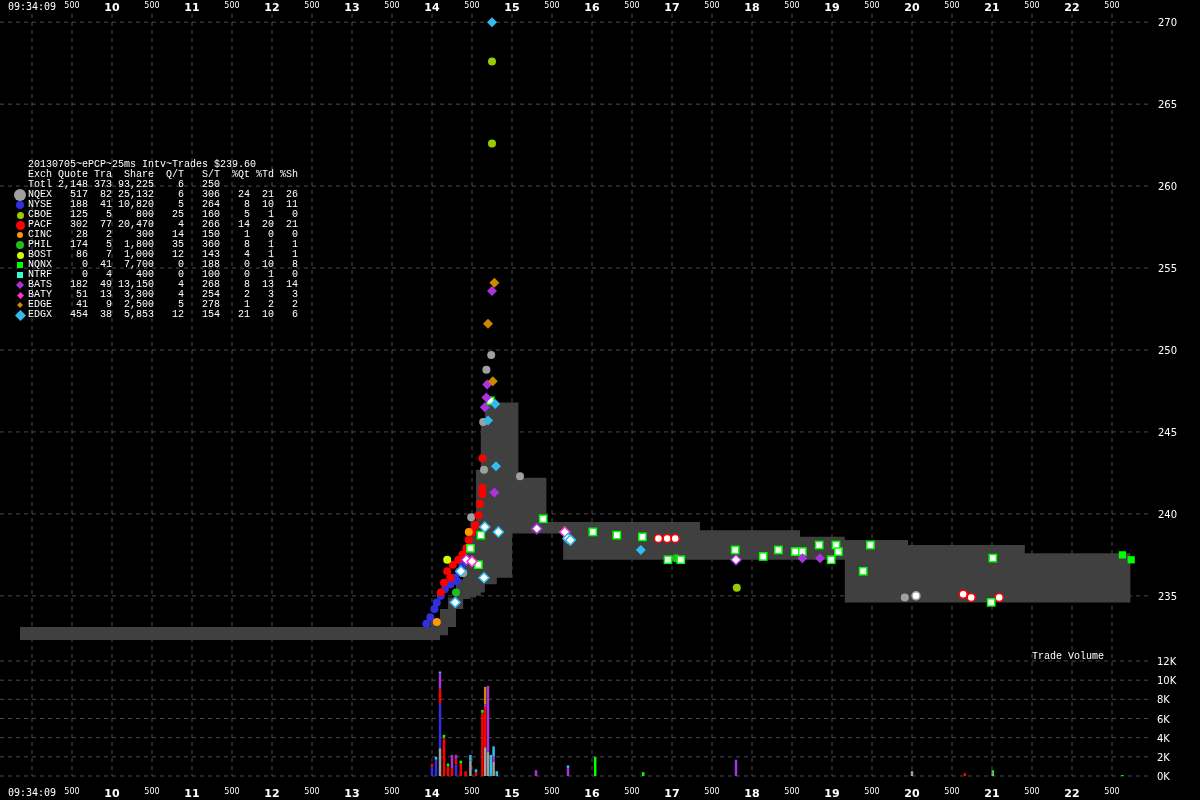 The width and height of the screenshot is (1200, 800). What do you see at coordinates (210, 295) in the screenshot?
I see `table-cell-text: 254` at bounding box center [210, 295].